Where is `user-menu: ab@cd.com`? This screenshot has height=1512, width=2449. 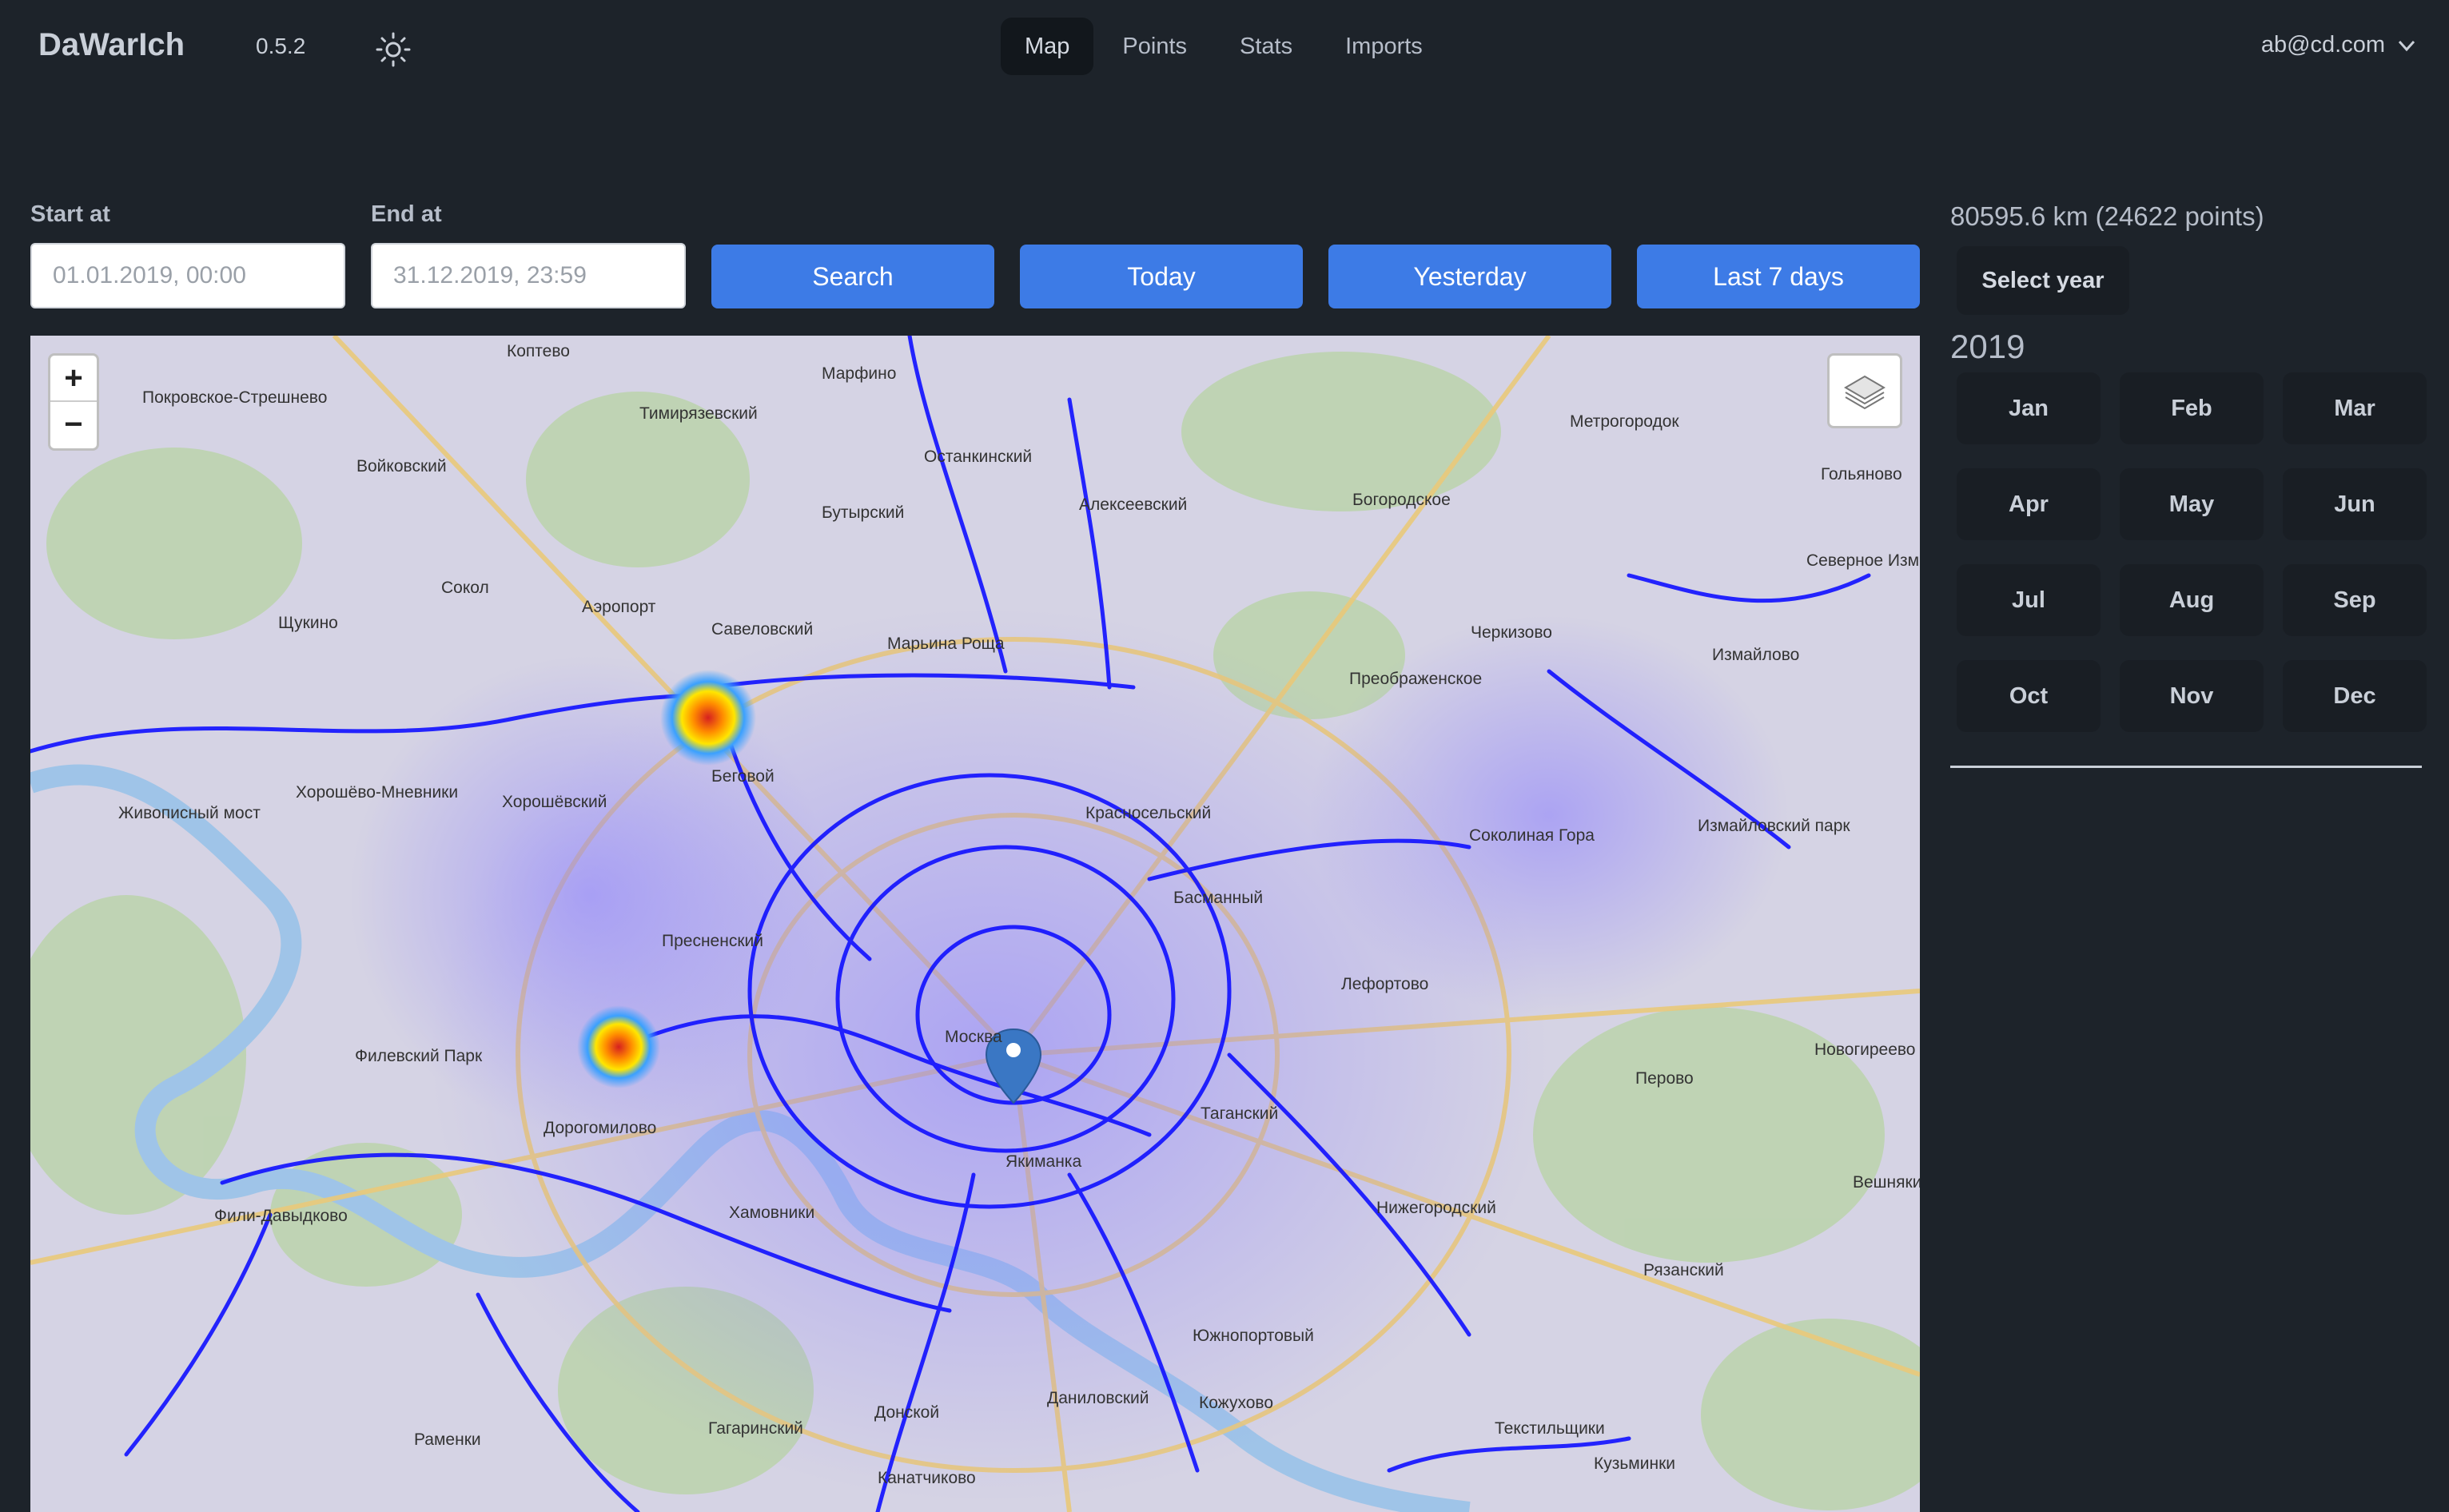
user-menu: ab@cd.com is located at coordinates (2339, 45).